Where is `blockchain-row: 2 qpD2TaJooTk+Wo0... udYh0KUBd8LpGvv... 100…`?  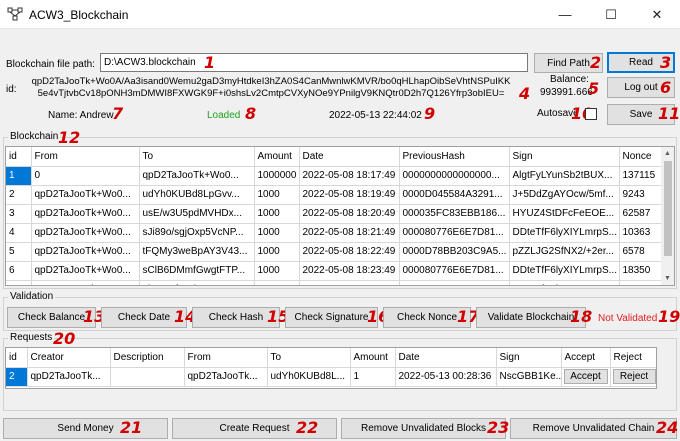
blockchain-row: 2 qpD2TaJooTk+Wo0... udYh0KUBd8LpGvv... 100… is located at coordinates (334, 195).